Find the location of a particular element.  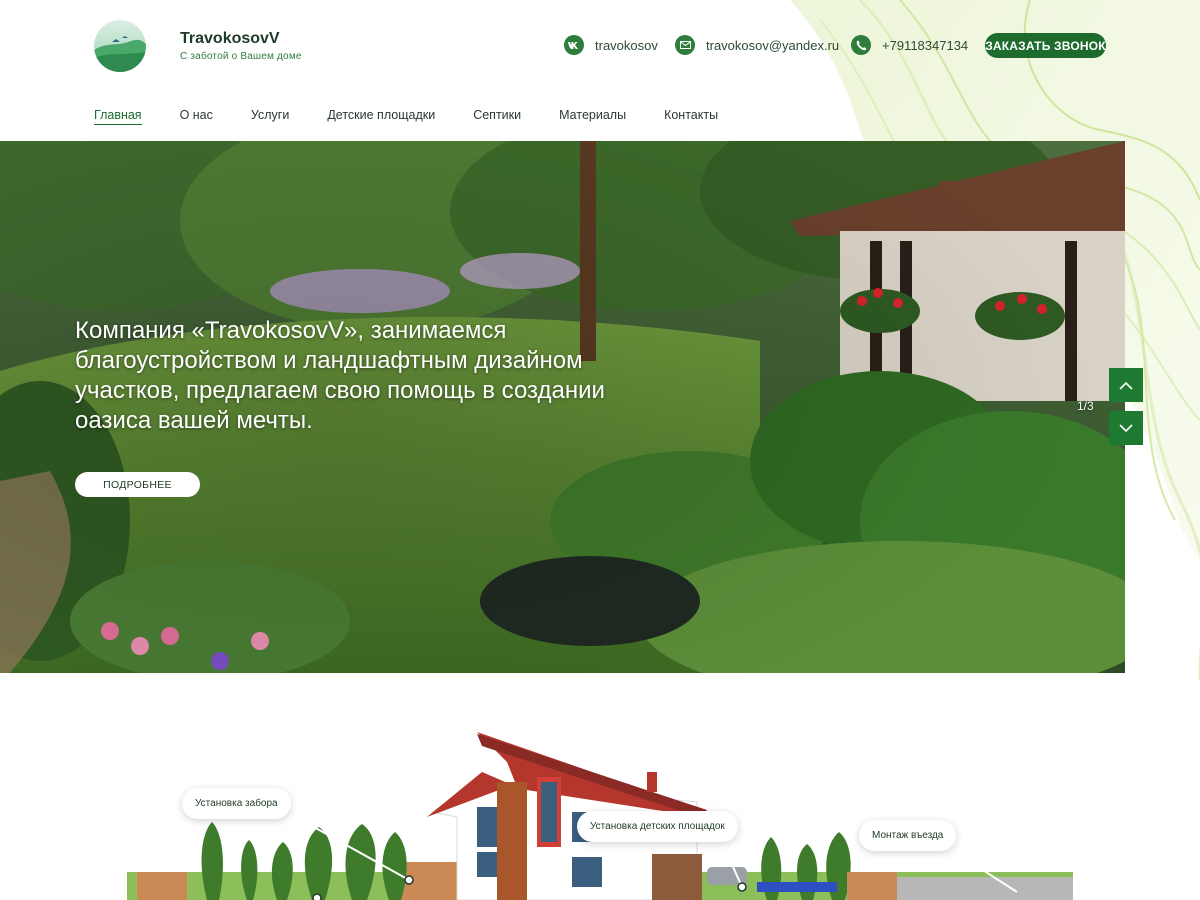

email-link: travokosov@yandex.ru is located at coordinates (772, 45).